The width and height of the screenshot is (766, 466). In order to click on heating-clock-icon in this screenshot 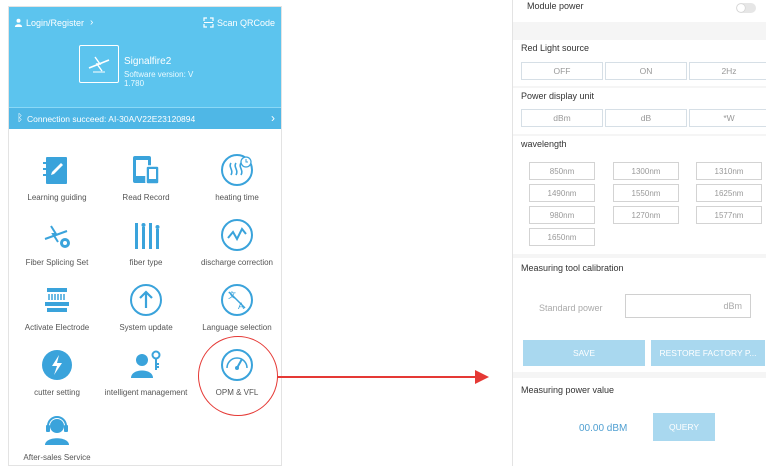, I will do `click(237, 170)`.